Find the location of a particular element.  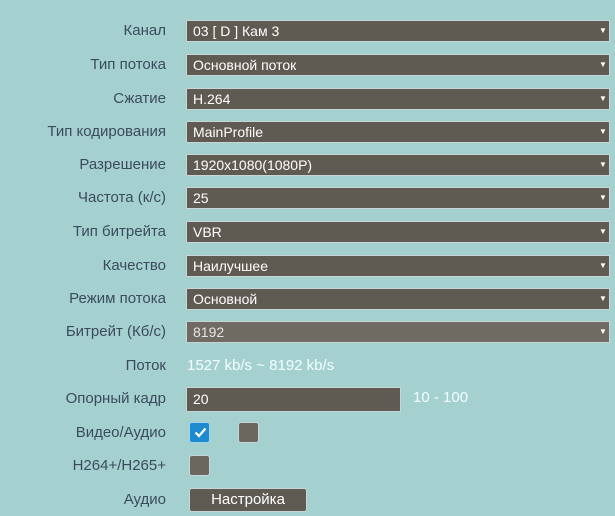

stream-mode-row: Режим потока Основной ▼ is located at coordinates (307, 299).